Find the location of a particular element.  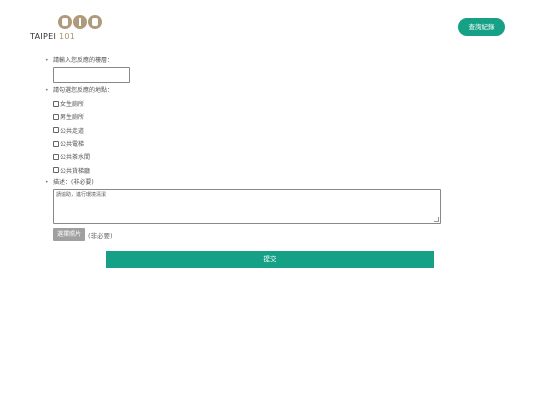

option-mens-restroom: 男生廁所 is located at coordinates (249, 116).